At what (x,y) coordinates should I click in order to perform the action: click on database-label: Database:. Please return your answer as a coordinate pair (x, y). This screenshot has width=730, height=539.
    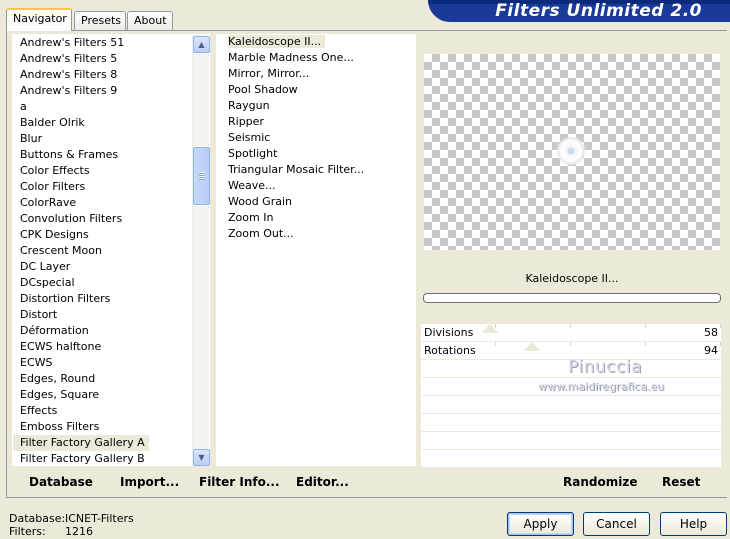
    Looking at the image, I should click on (37, 518).